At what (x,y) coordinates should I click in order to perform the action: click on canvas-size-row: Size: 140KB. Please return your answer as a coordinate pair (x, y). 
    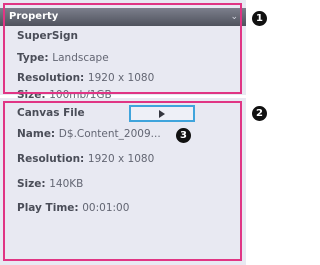
    Looking at the image, I should click on (50, 184).